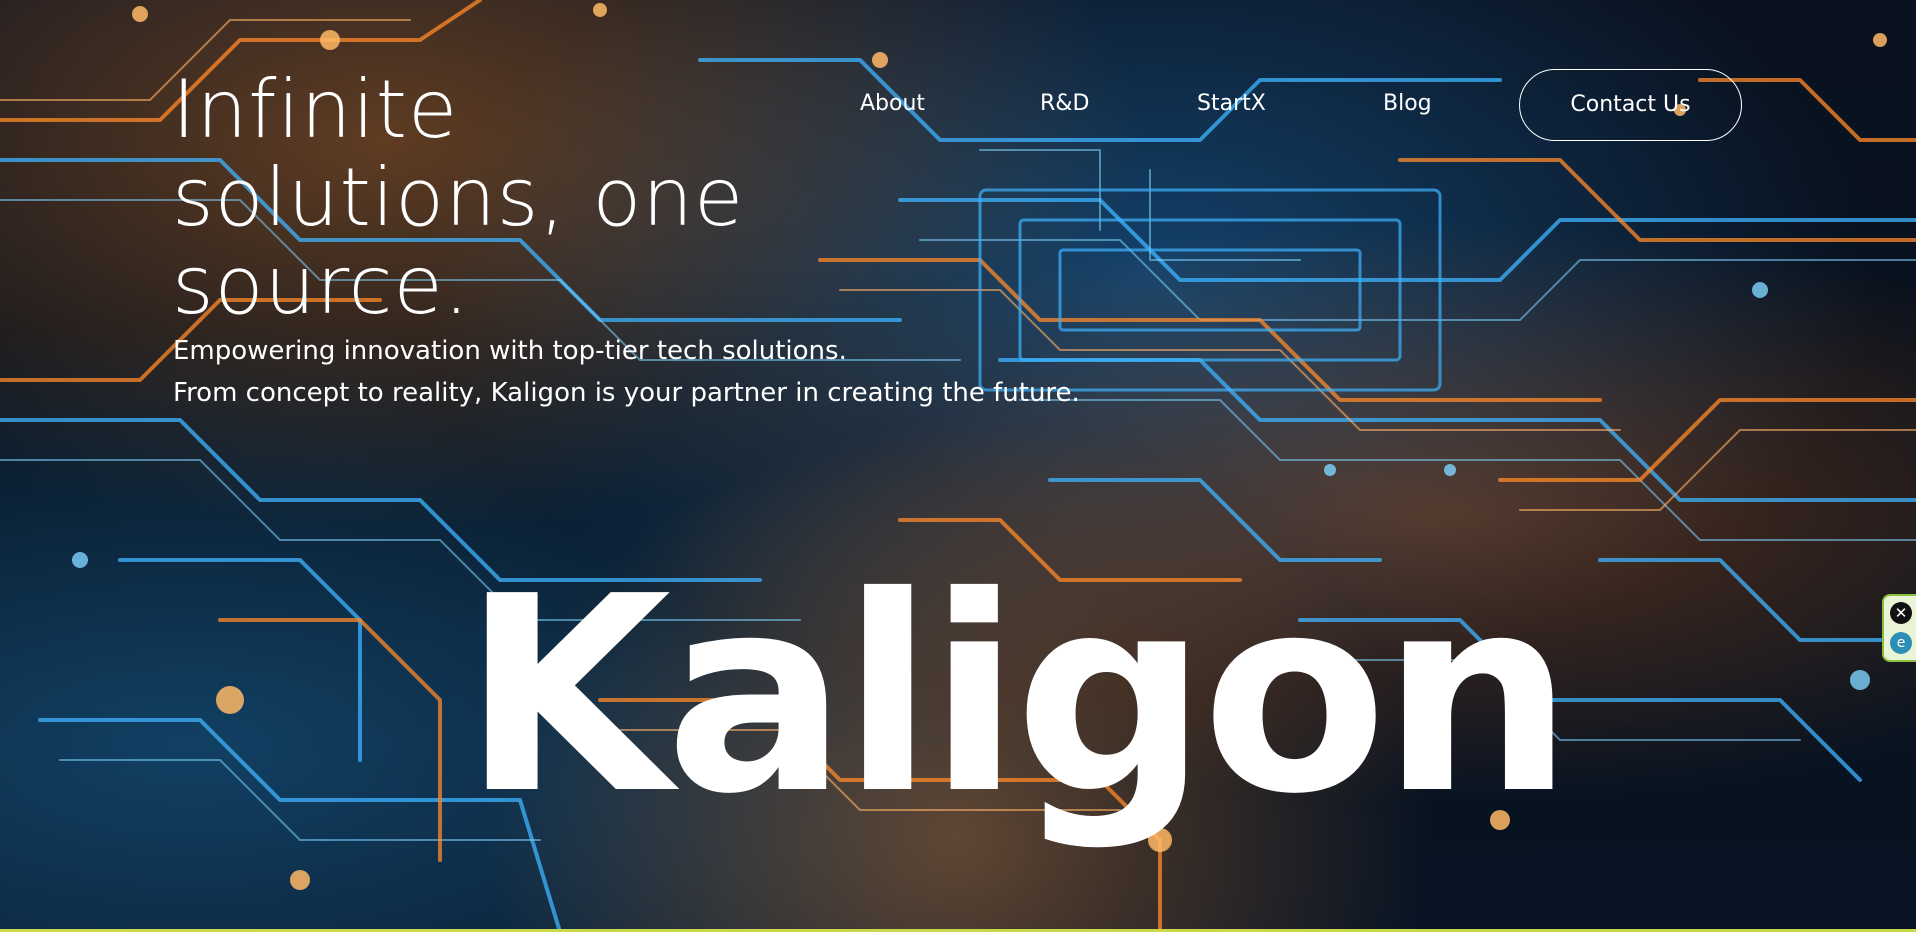  What do you see at coordinates (1407, 104) in the screenshot?
I see `nav-link-blog: Blog` at bounding box center [1407, 104].